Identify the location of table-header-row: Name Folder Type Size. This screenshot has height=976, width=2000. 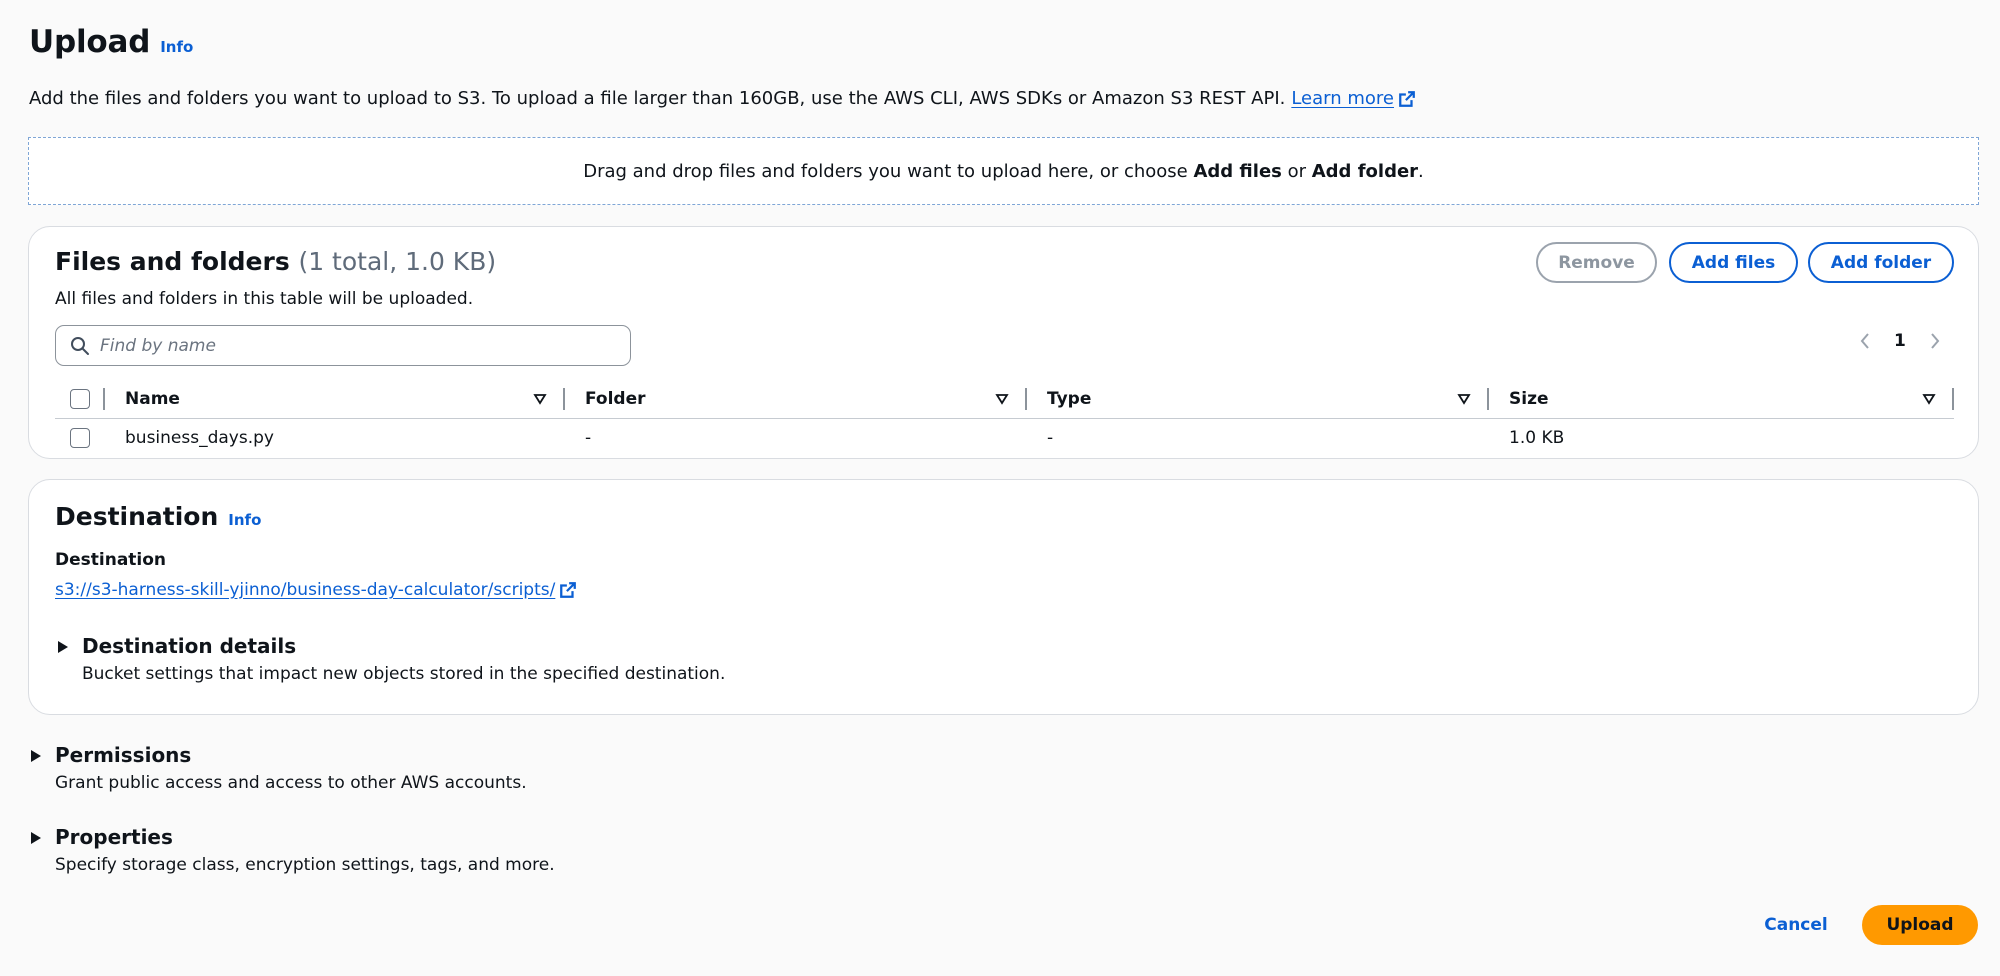
(1004, 399).